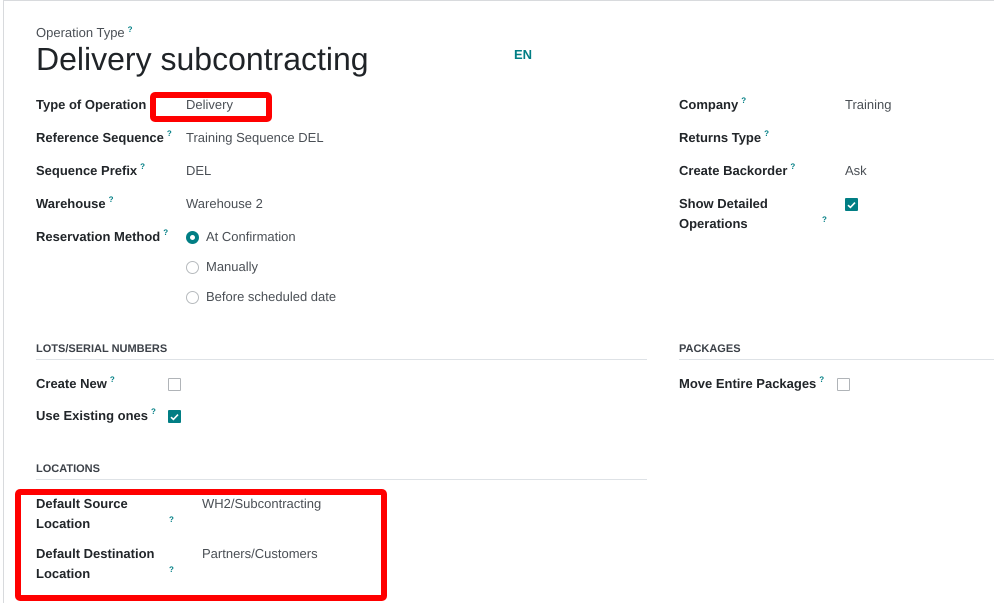  Describe the element at coordinates (80, 32) in the screenshot. I see `form-caption: Operation Type` at that location.